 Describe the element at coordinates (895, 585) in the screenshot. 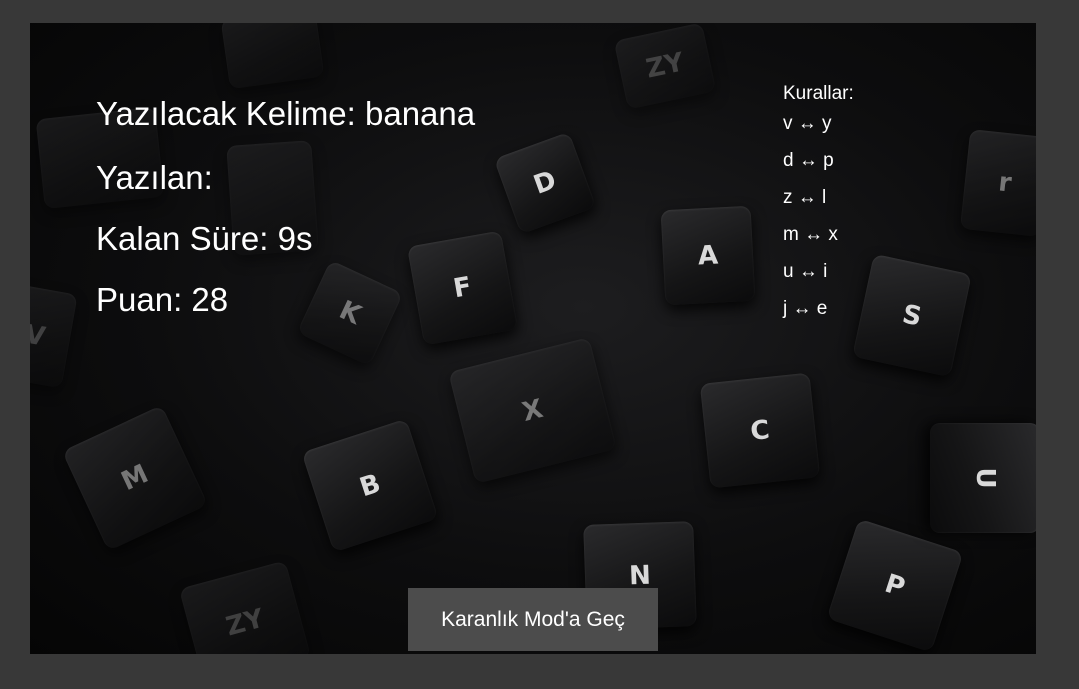

I see `key-p: P` at that location.